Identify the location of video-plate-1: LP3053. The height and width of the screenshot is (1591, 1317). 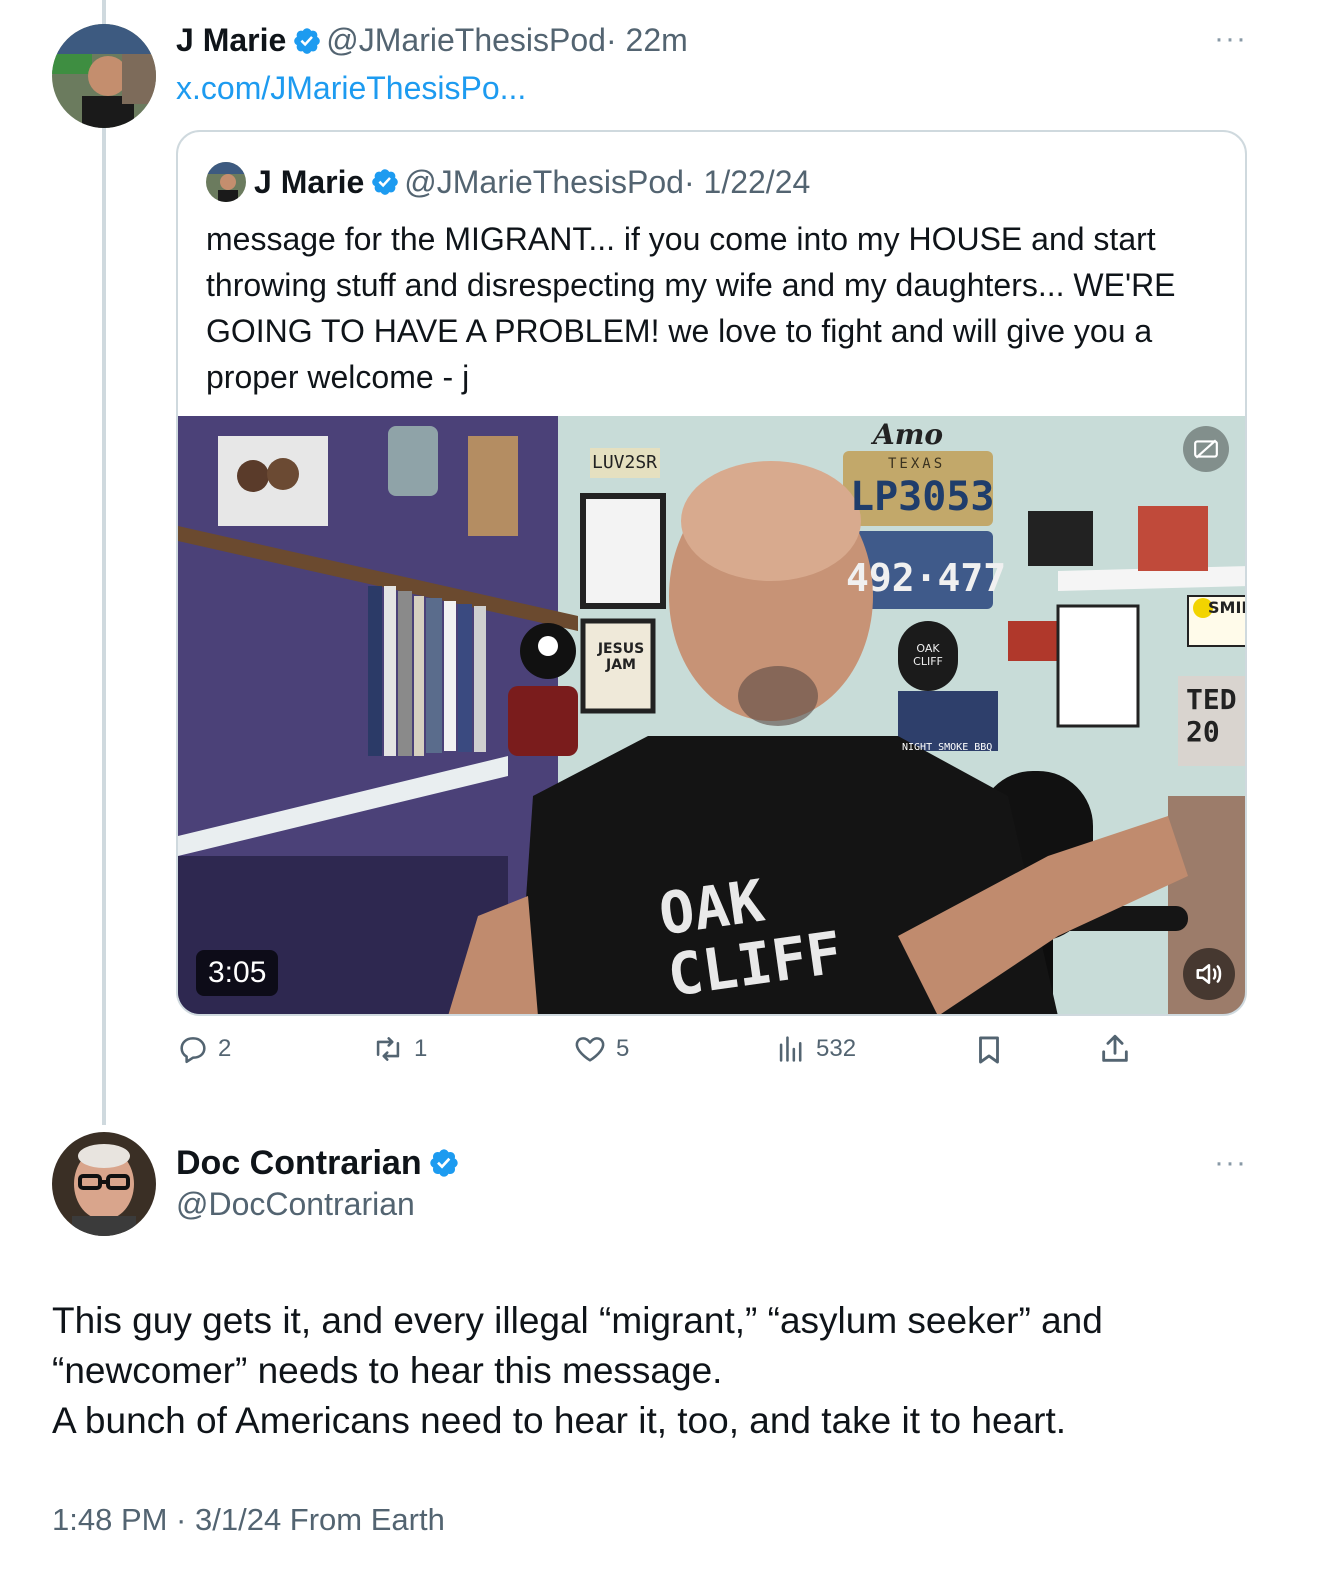
(922, 497).